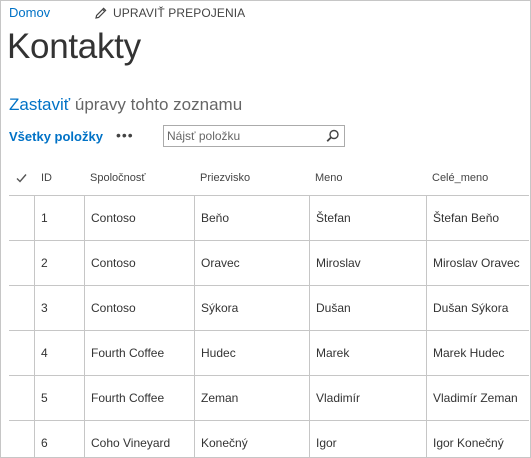 The height and width of the screenshot is (458, 531). What do you see at coordinates (59, 308) in the screenshot?
I see `cell-id: 3` at bounding box center [59, 308].